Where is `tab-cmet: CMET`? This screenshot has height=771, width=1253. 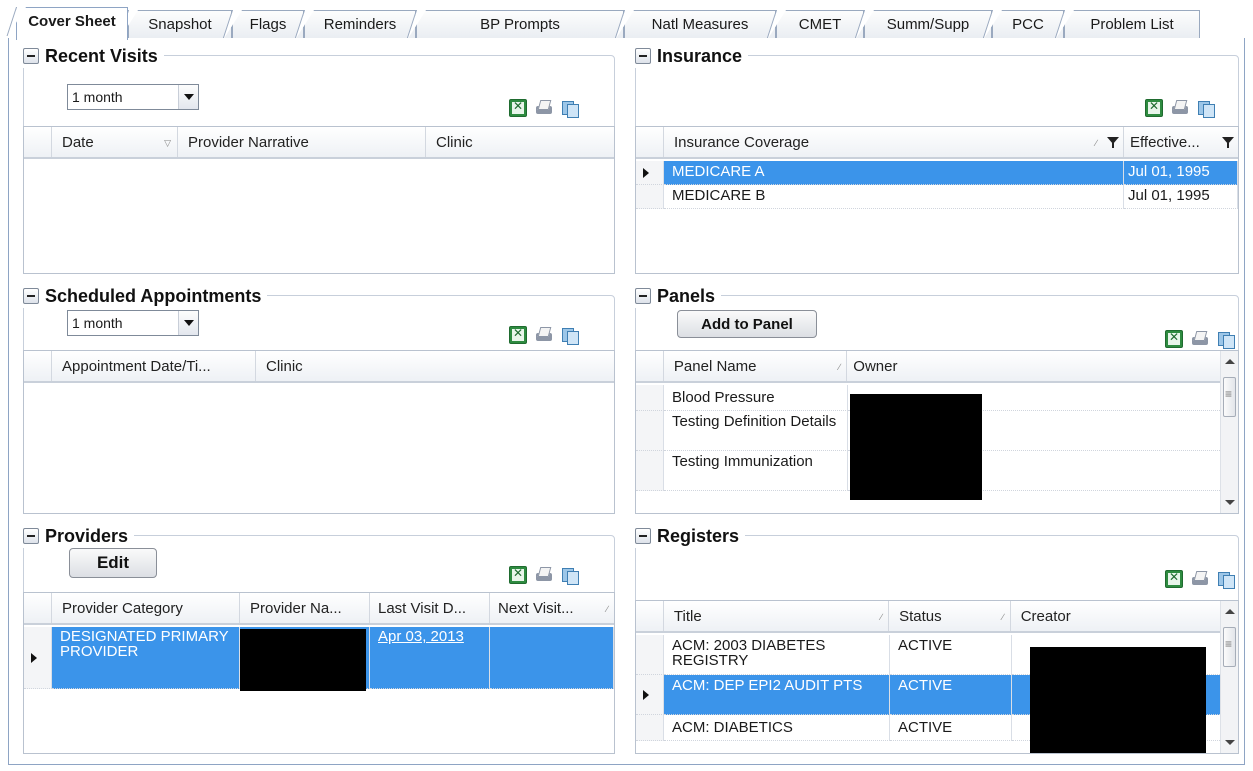 tab-cmet: CMET is located at coordinates (820, 24).